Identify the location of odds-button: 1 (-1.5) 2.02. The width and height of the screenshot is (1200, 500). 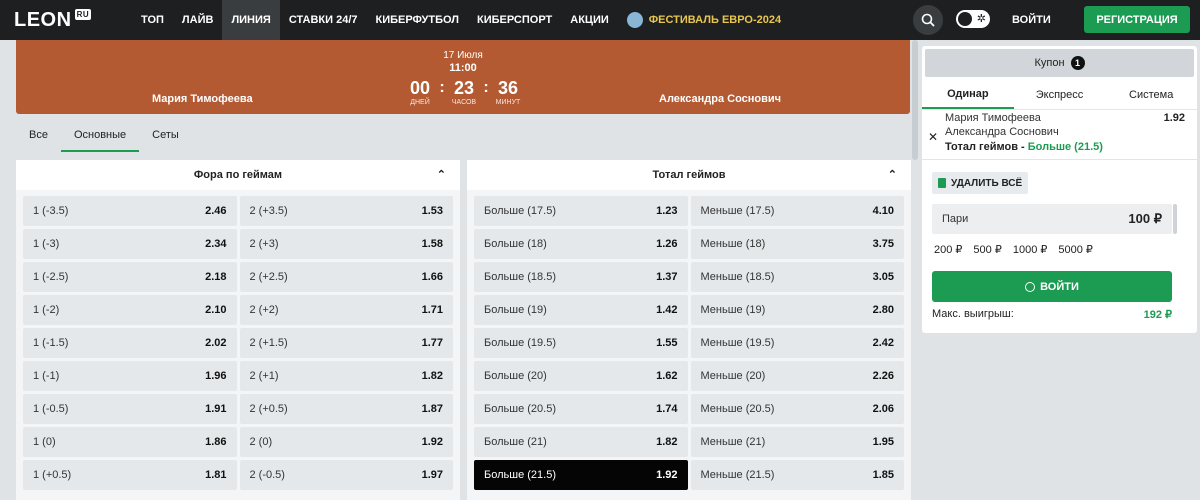
(130, 343).